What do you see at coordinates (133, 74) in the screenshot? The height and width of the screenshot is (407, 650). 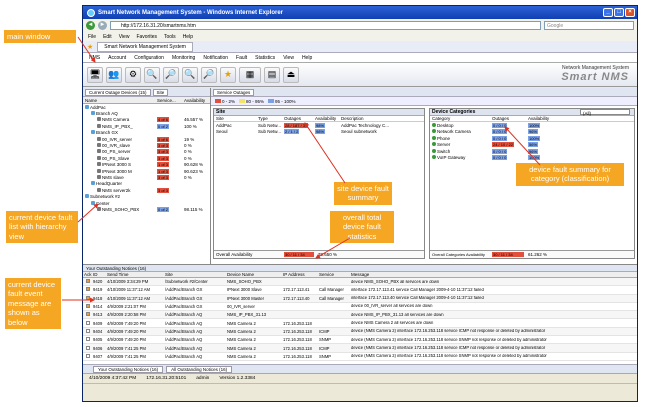 I see `config-icon: ⚙` at bounding box center [133, 74].